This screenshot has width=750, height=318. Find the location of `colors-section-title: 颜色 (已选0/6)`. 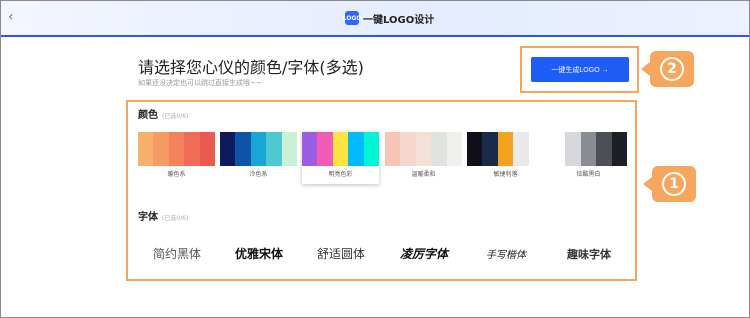

colors-section-title: 颜色 (已选0/6) is located at coordinates (163, 113).